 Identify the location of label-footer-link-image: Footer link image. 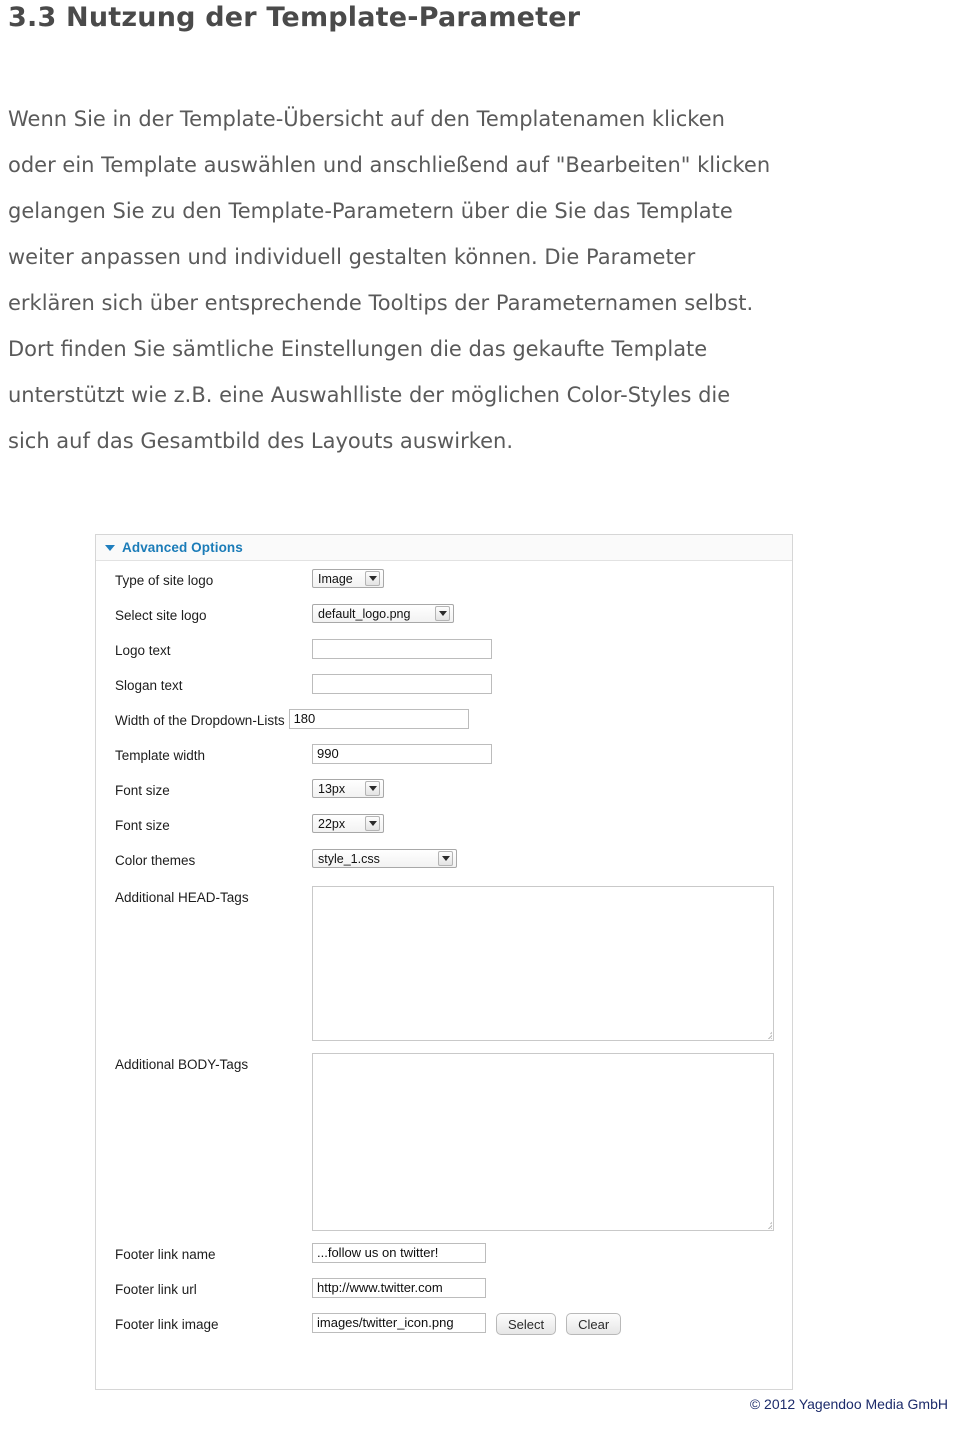
(167, 1324).